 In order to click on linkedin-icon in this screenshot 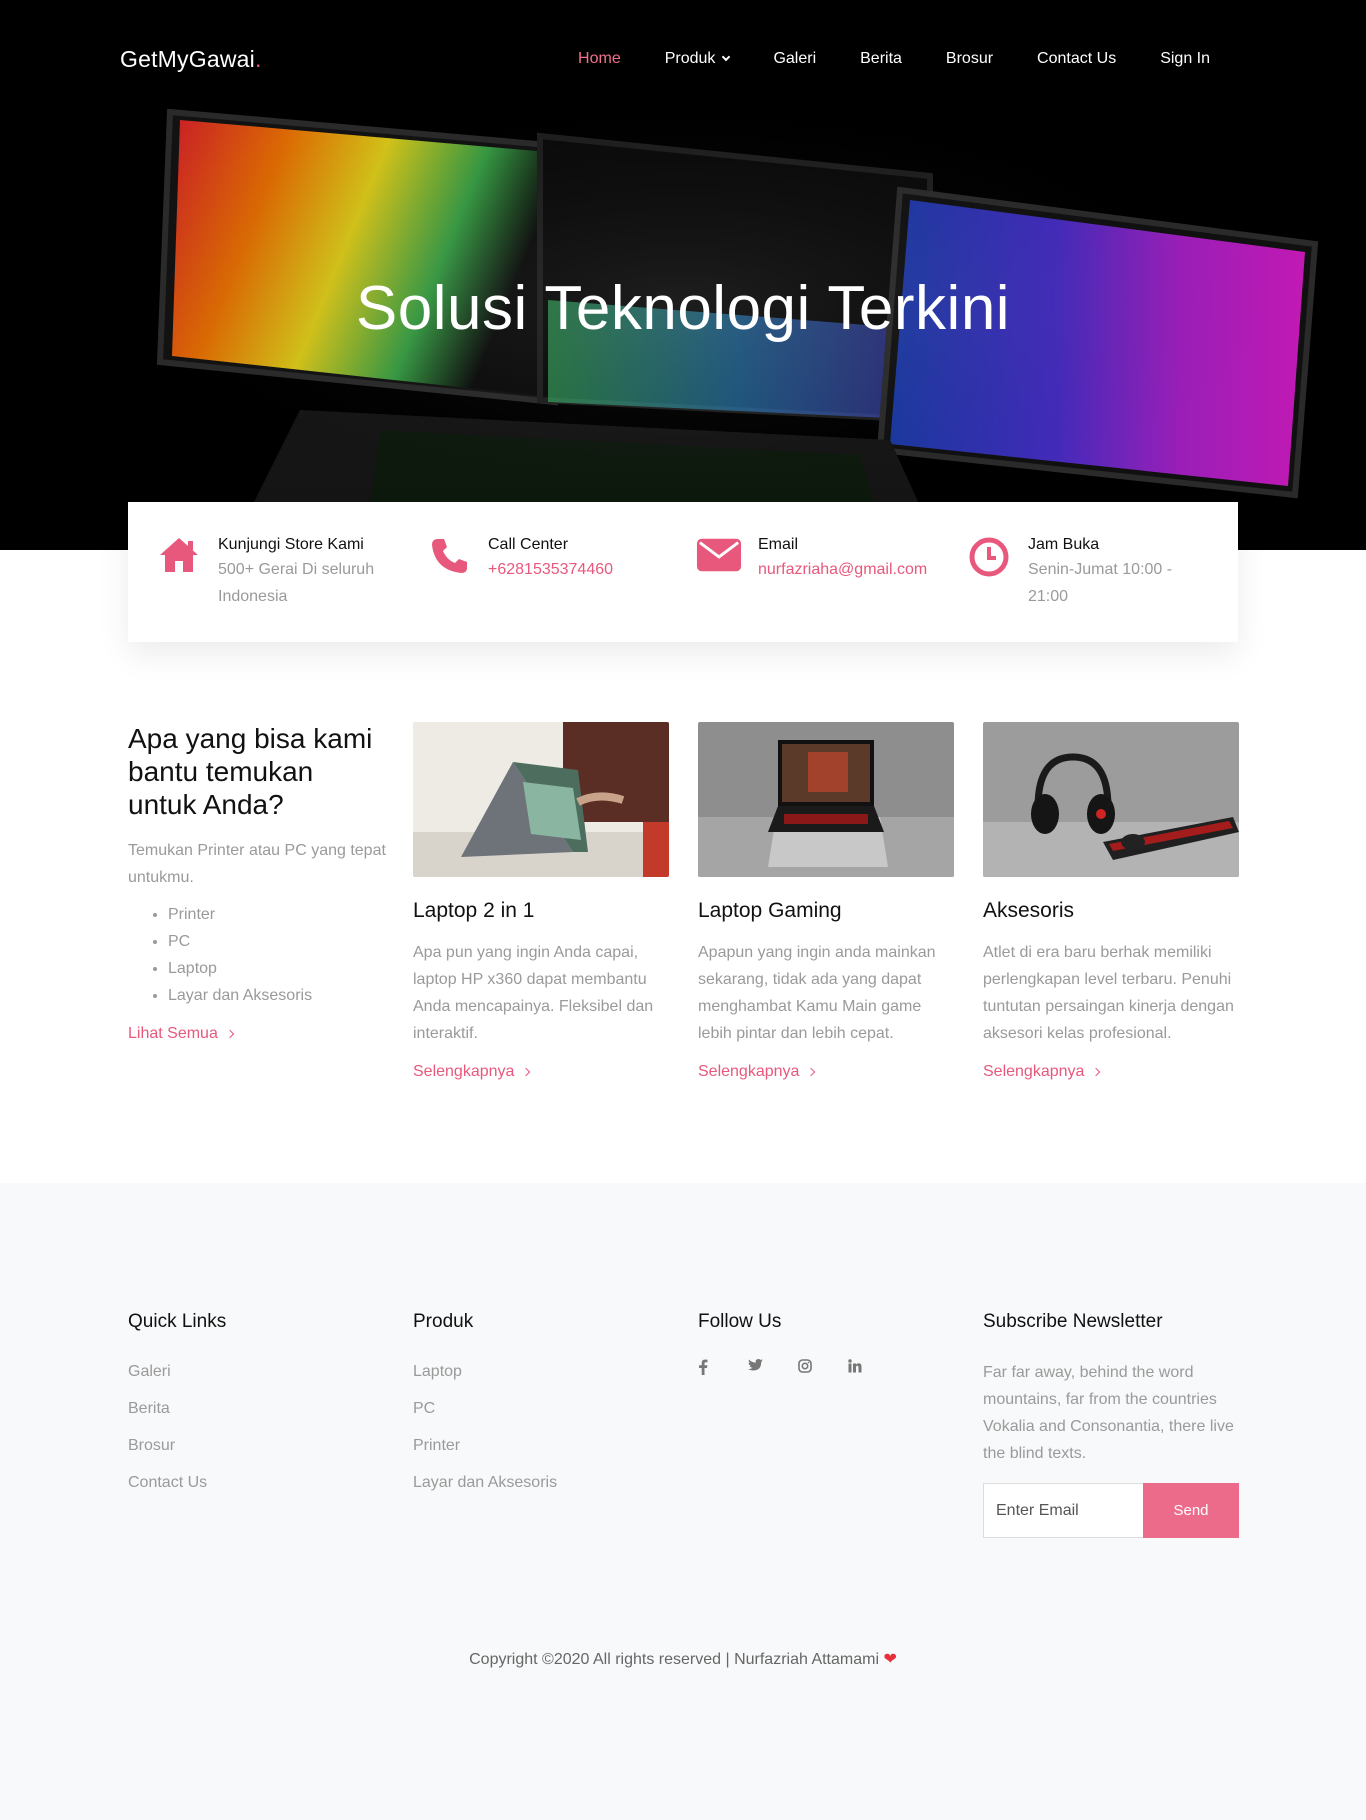, I will do `click(873, 1368)`.